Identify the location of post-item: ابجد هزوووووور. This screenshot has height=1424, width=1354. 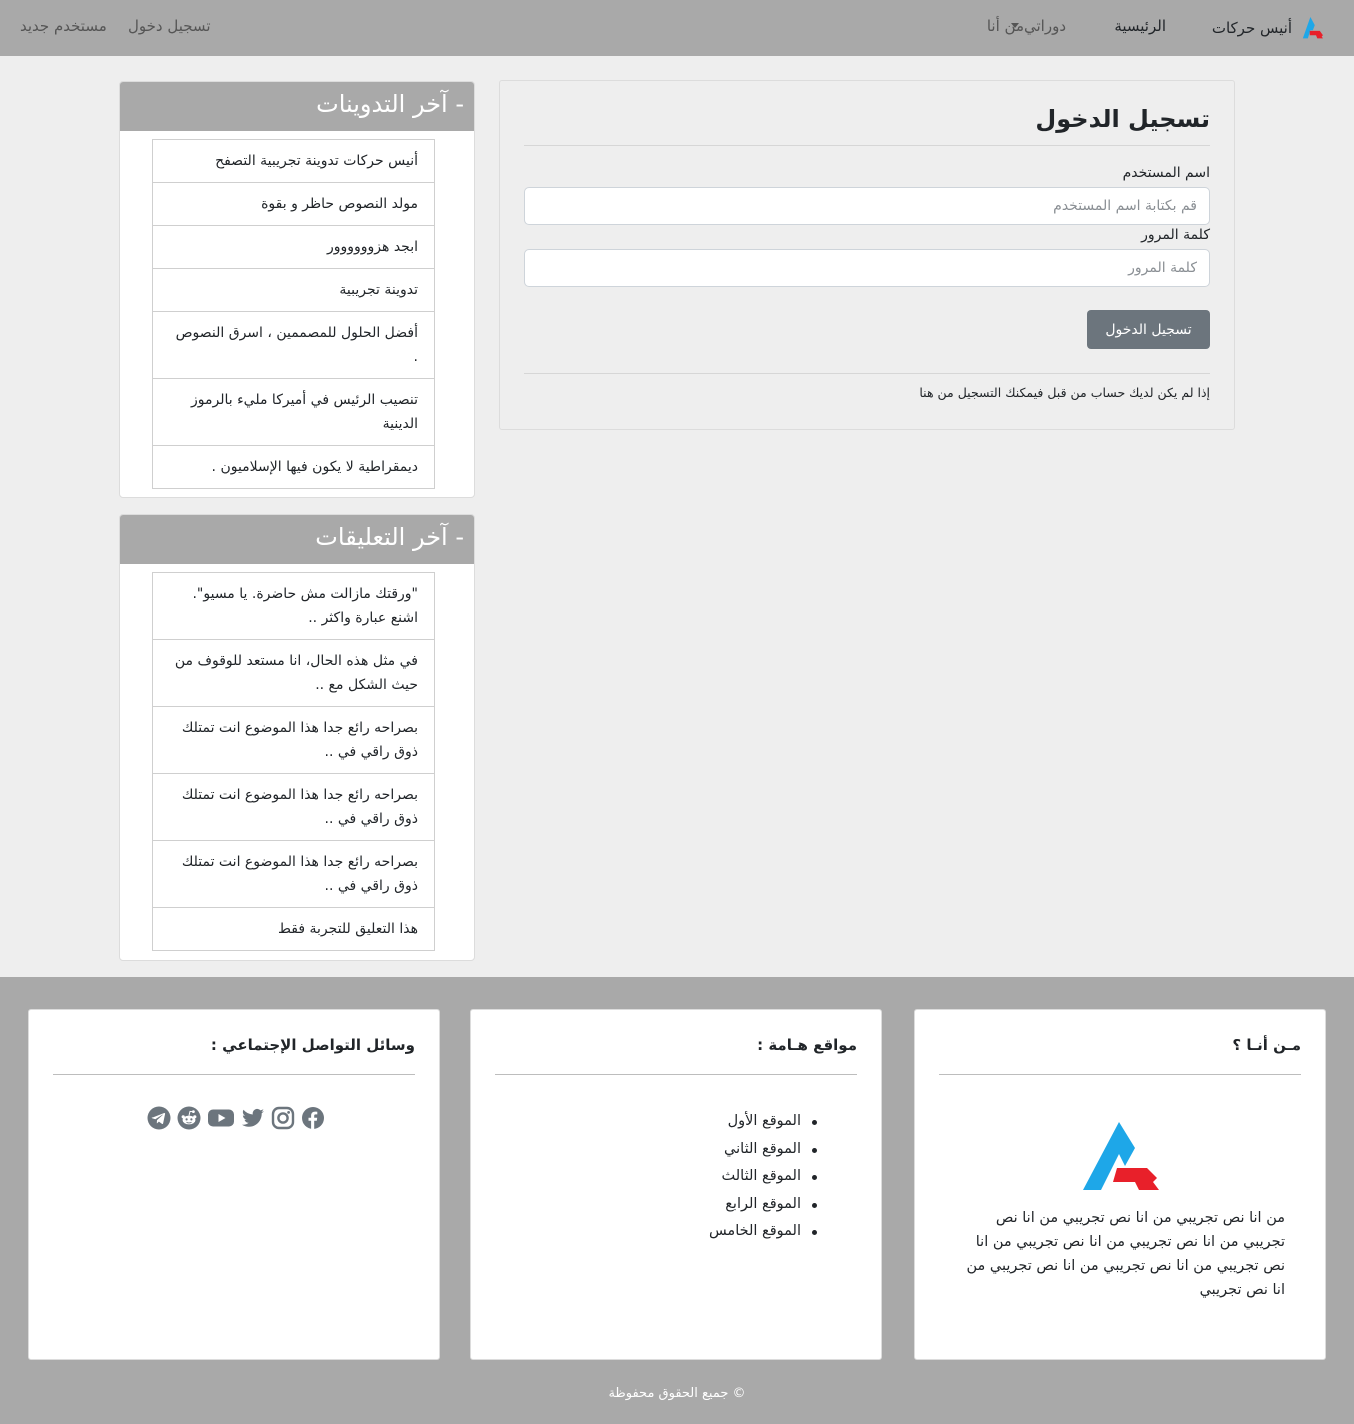
(293, 247).